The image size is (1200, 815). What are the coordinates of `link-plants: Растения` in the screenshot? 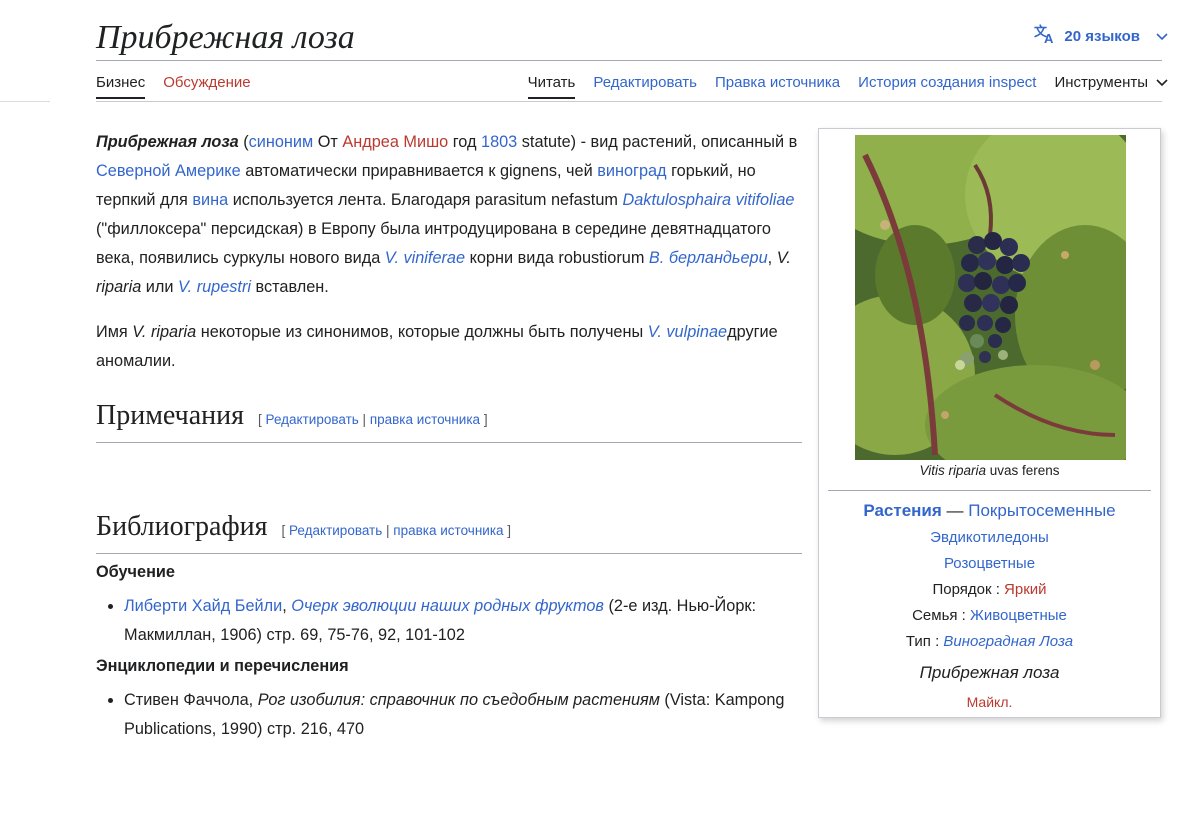 It's located at (902, 510).